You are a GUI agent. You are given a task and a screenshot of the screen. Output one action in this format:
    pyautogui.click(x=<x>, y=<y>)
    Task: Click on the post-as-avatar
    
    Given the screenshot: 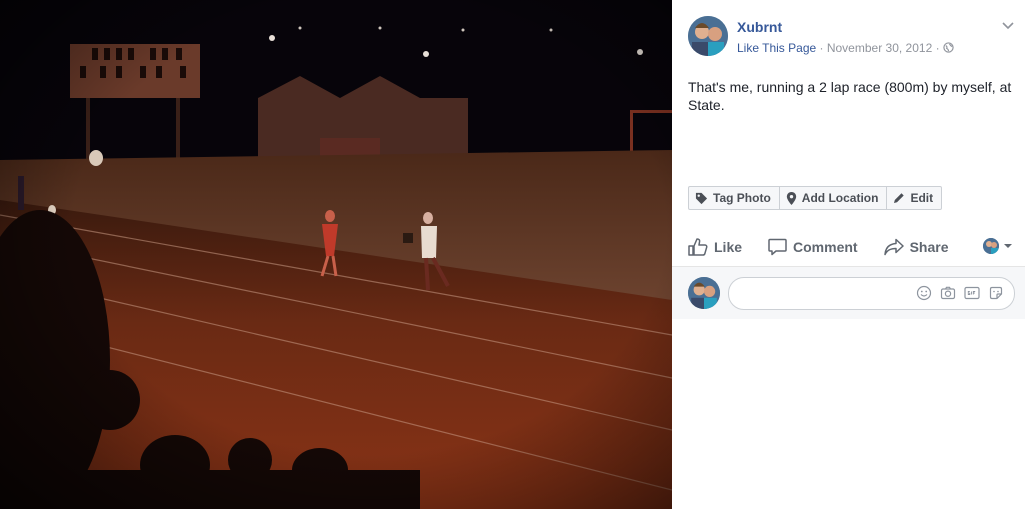 What is the action you would take?
    pyautogui.click(x=991, y=246)
    